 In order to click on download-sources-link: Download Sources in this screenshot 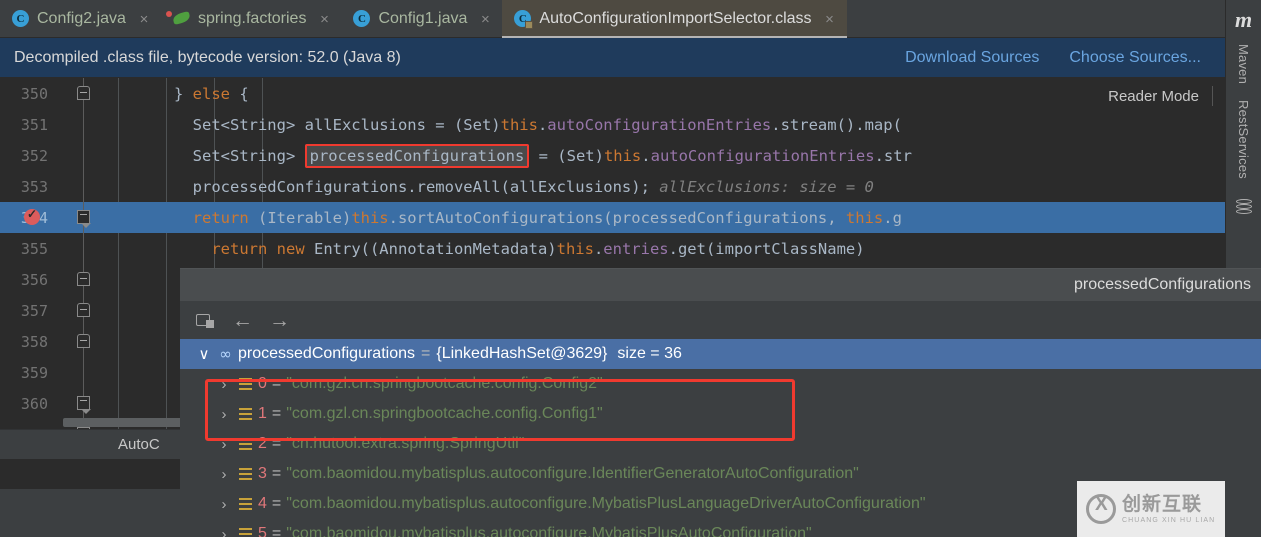, I will do `click(972, 58)`.